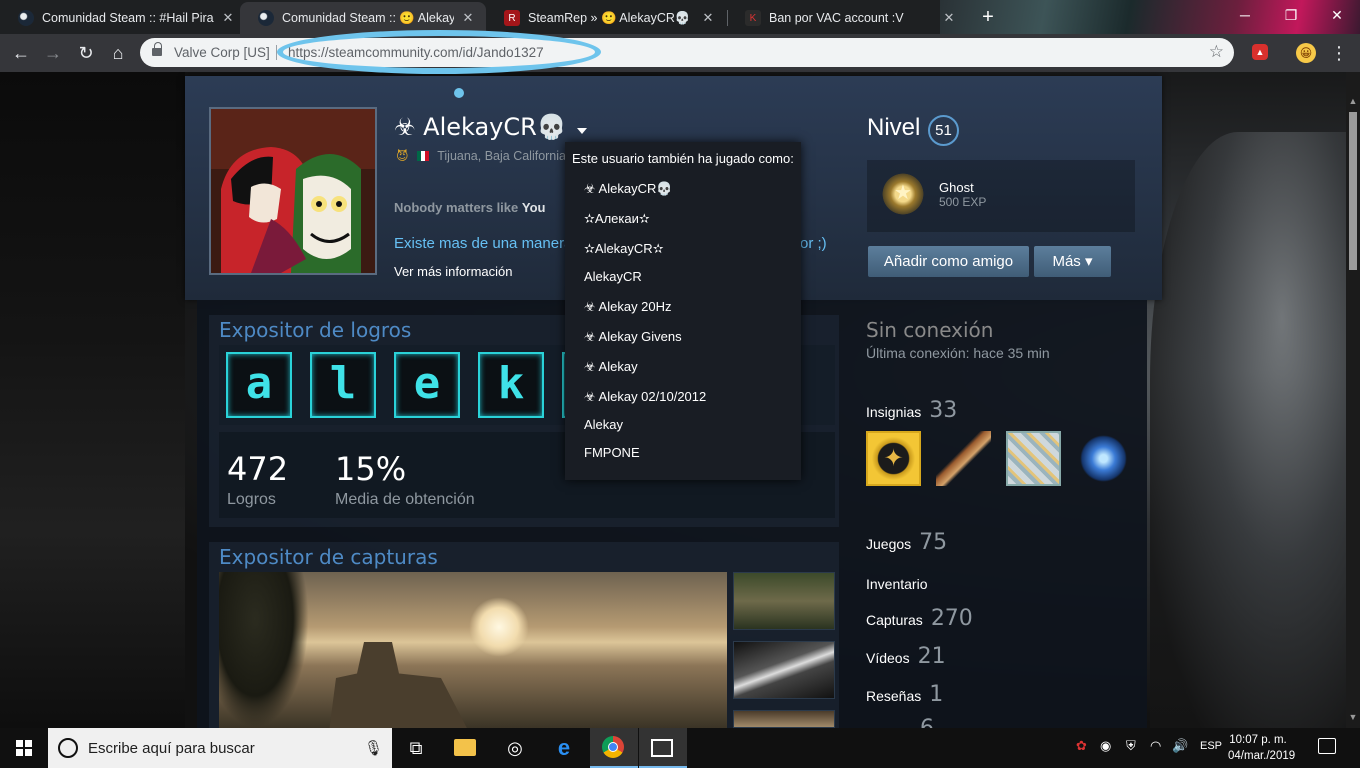 This screenshot has height=768, width=1360. What do you see at coordinates (958, 353) in the screenshot?
I see `last-online: Última conexión: hace 35 min` at bounding box center [958, 353].